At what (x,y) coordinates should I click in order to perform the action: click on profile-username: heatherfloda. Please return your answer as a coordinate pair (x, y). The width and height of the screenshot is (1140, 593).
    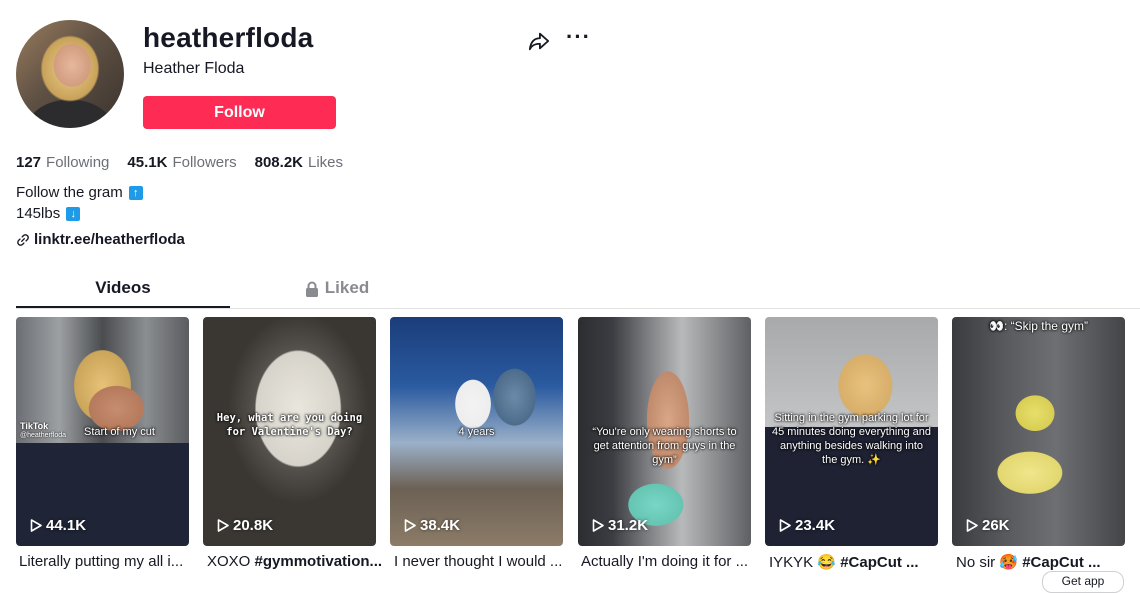
    Looking at the image, I should click on (228, 37).